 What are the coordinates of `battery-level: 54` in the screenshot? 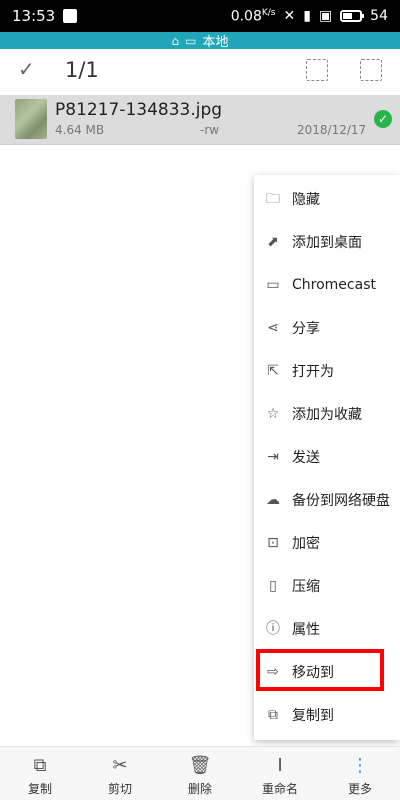 It's located at (379, 16).